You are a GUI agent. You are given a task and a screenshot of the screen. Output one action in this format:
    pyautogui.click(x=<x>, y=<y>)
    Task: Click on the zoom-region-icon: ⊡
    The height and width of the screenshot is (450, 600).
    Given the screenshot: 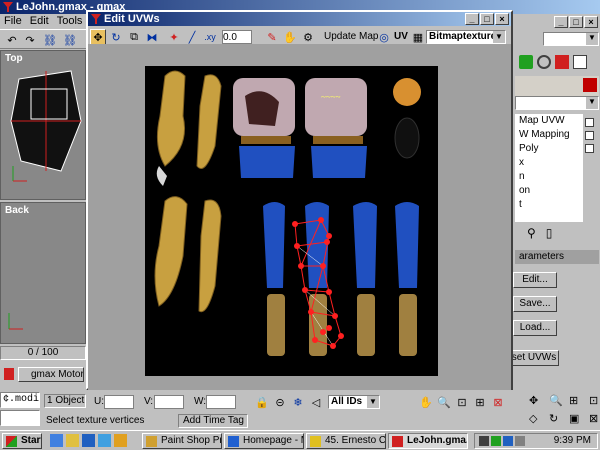 What is the action you would take?
    pyautogui.click(x=462, y=402)
    